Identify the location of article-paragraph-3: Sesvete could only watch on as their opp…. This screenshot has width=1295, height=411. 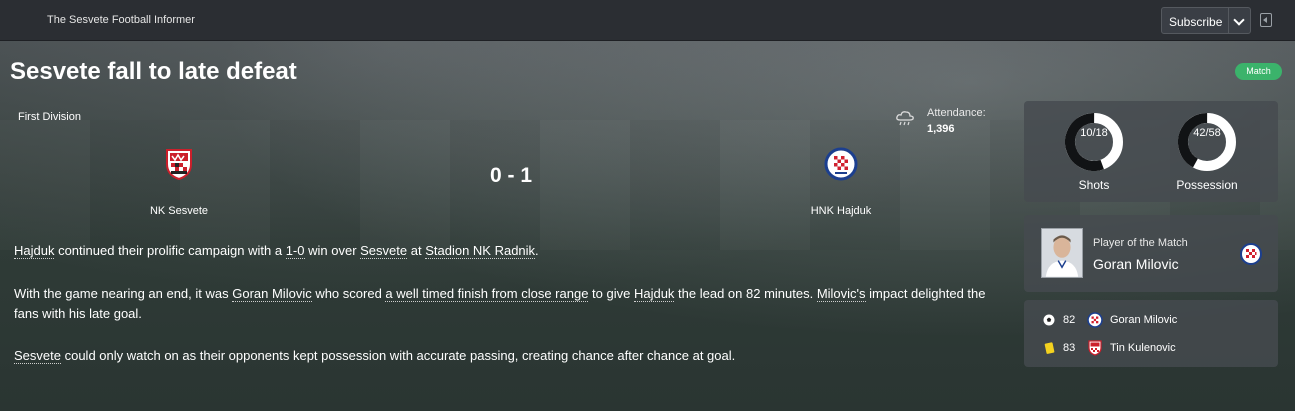
(504, 356).